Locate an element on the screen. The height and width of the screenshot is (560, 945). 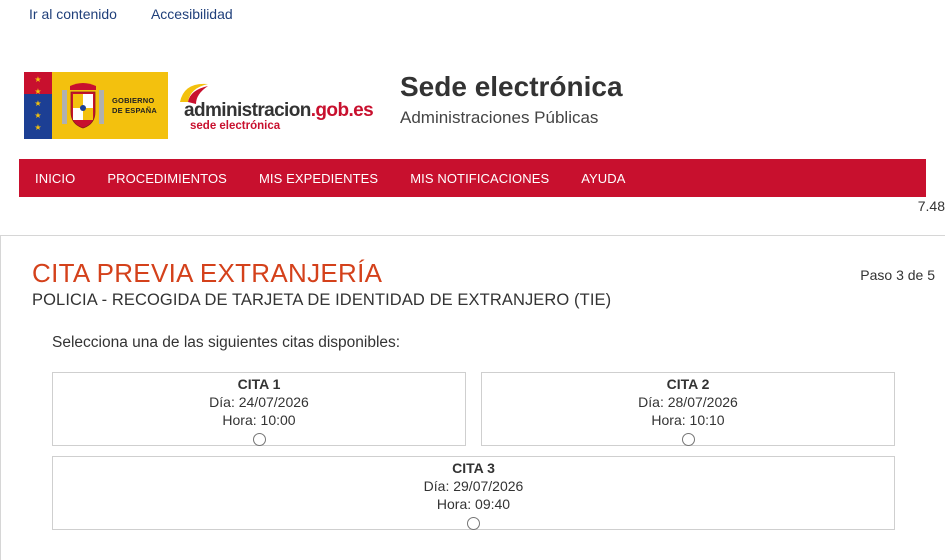
nav-mis-expedientes: MIS EXPEDIENTES is located at coordinates (318, 178).